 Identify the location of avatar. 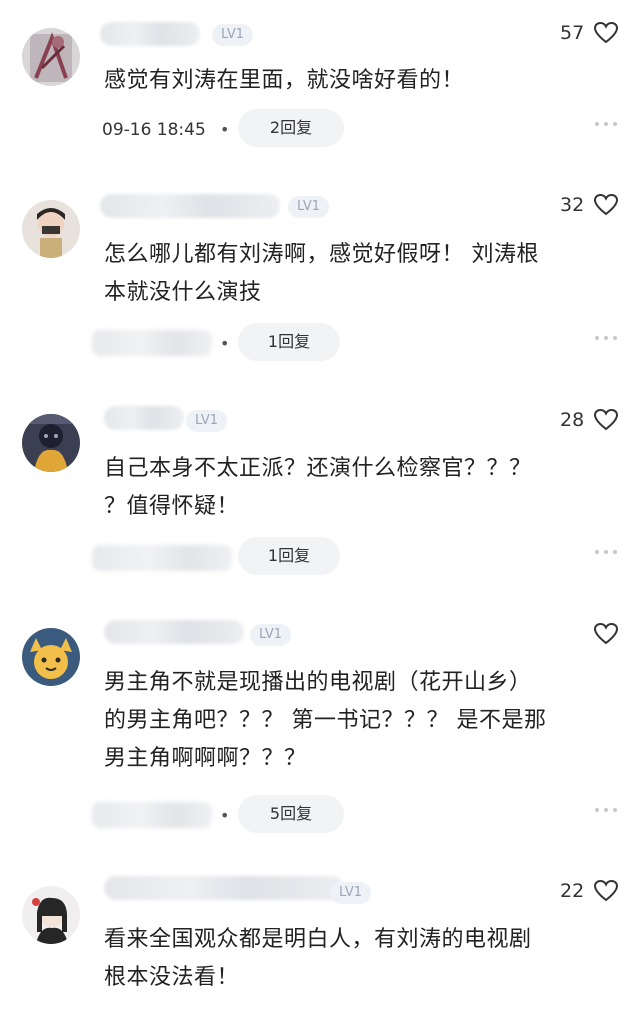
(51, 915).